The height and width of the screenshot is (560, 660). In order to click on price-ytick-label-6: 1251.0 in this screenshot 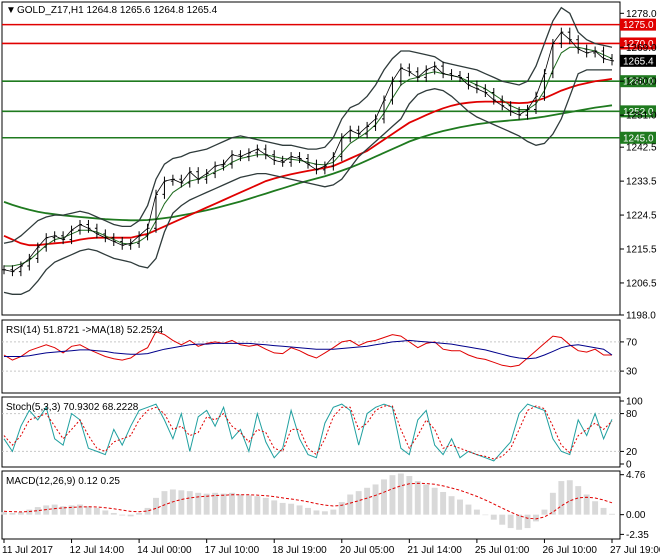, I will do `click(641, 116)`.